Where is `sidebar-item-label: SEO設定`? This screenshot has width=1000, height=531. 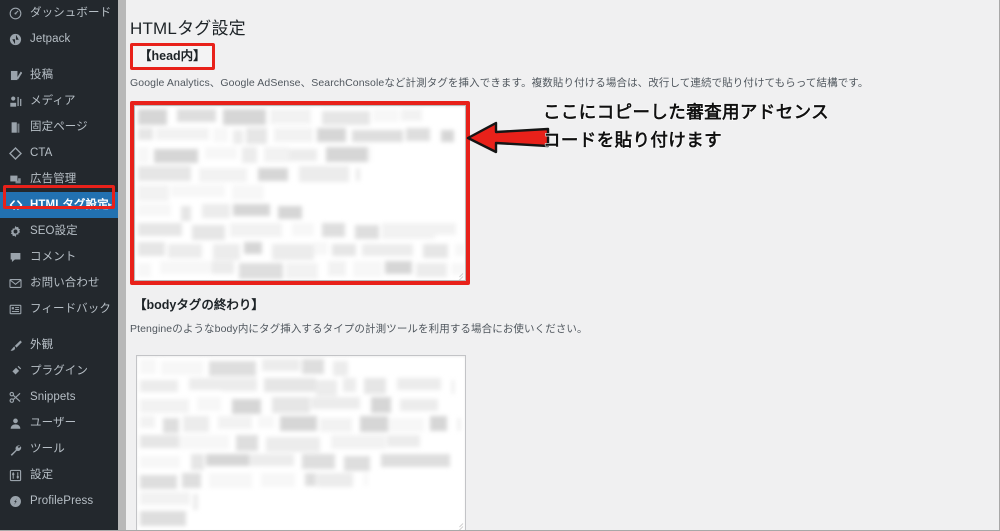
sidebar-item-label: SEO設定 is located at coordinates (54, 231).